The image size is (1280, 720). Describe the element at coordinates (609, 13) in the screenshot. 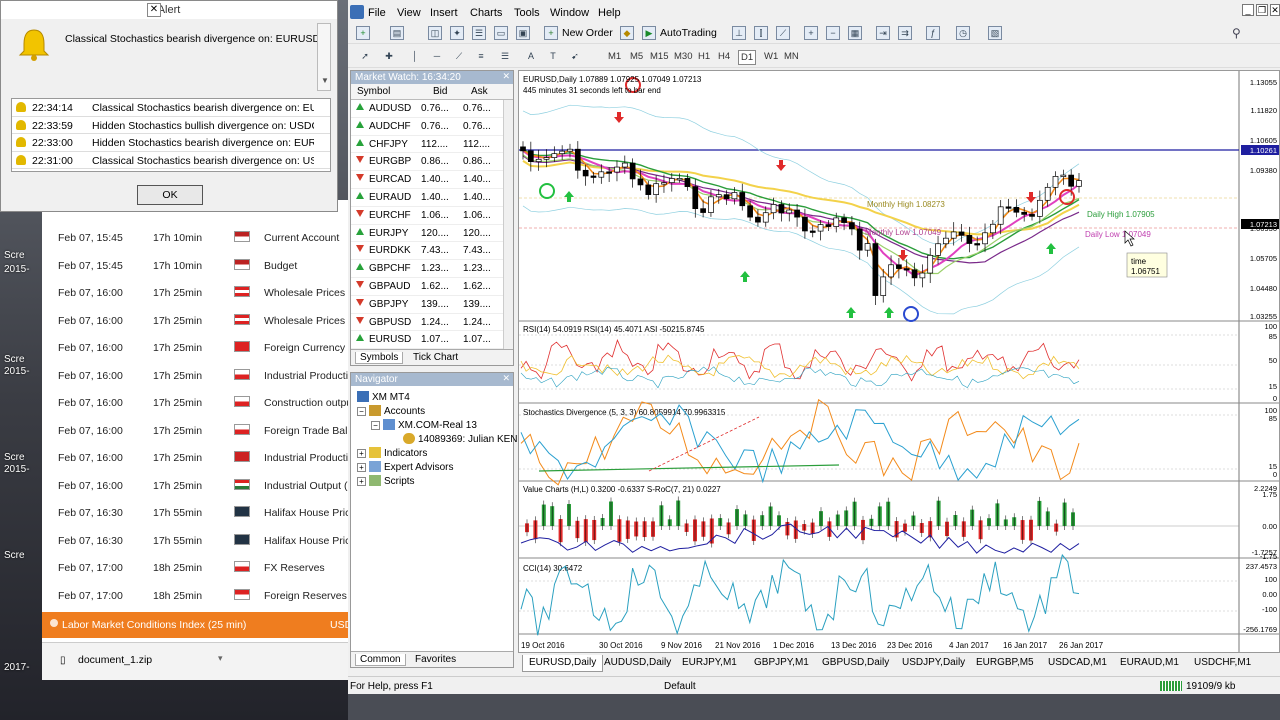

I see `menu-help: Help` at that location.